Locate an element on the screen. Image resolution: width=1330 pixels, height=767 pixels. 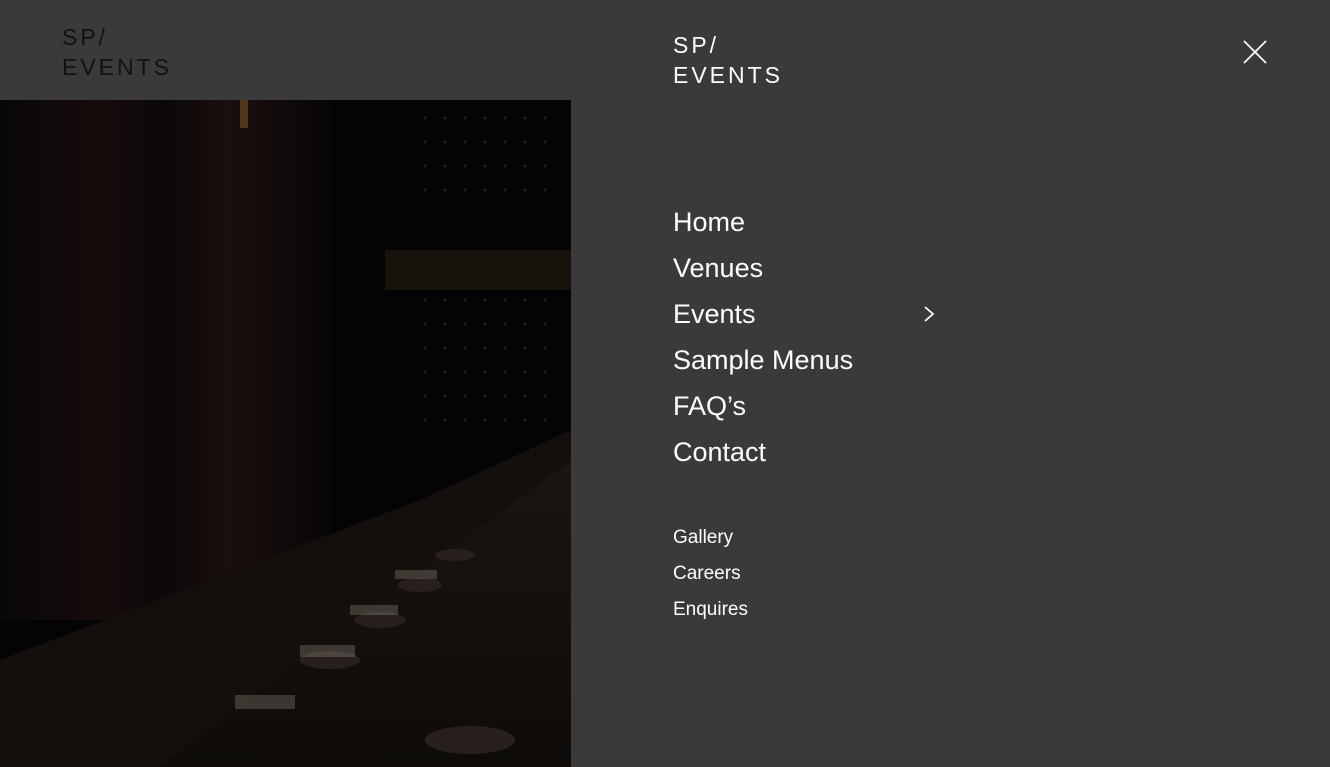
nav-item-label: Sample Menus is located at coordinates (763, 360).